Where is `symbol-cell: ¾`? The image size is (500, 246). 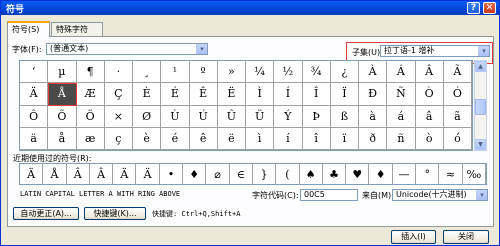 symbol-cell: ¾ is located at coordinates (316, 72).